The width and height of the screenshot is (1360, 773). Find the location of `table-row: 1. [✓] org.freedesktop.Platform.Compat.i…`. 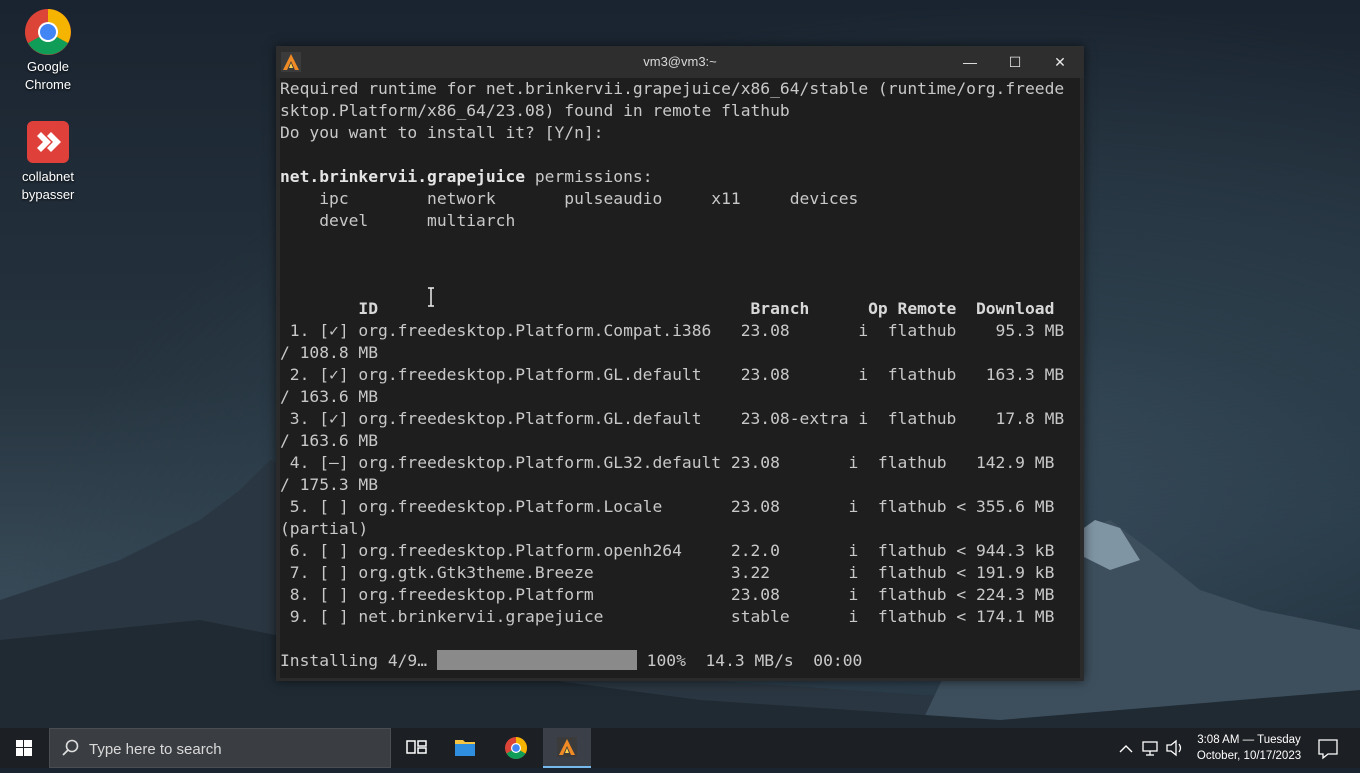

table-row: 1. [✓] org.freedesktop.Platform.Compat.i… is located at coordinates (672, 330).